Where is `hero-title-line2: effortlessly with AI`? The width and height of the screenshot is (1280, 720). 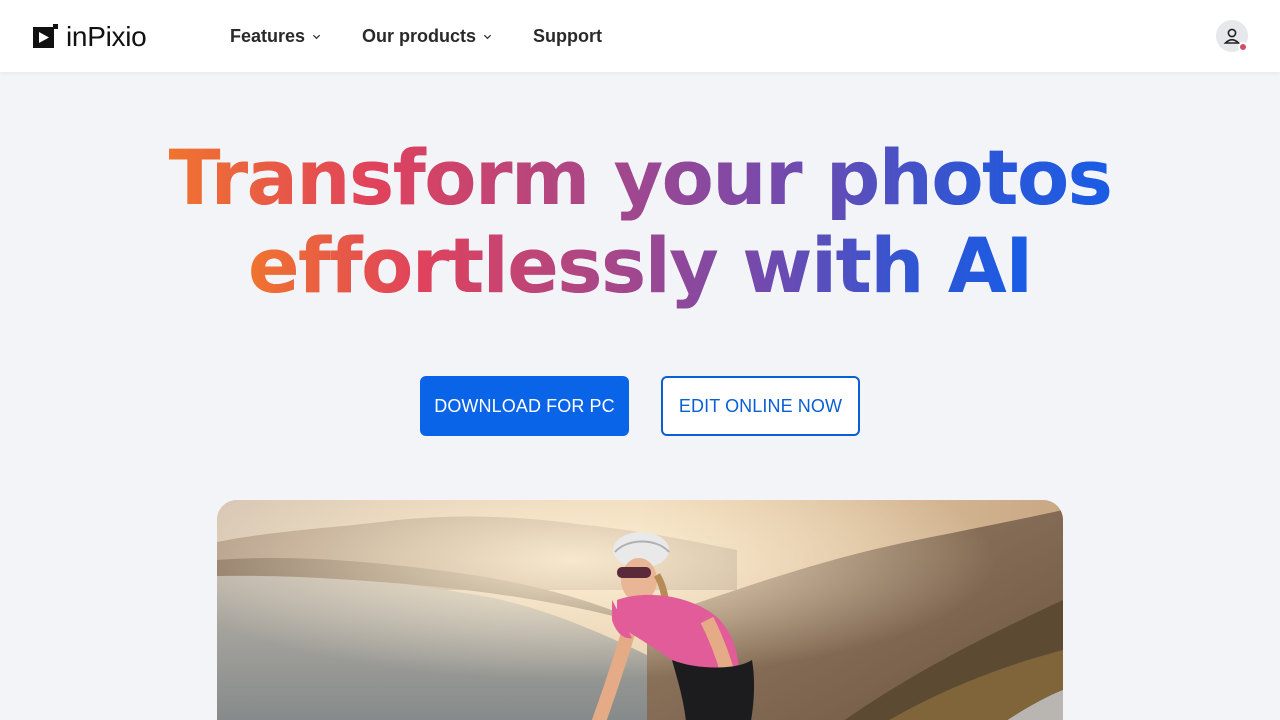
hero-title-line2: effortlessly with AI is located at coordinates (640, 265).